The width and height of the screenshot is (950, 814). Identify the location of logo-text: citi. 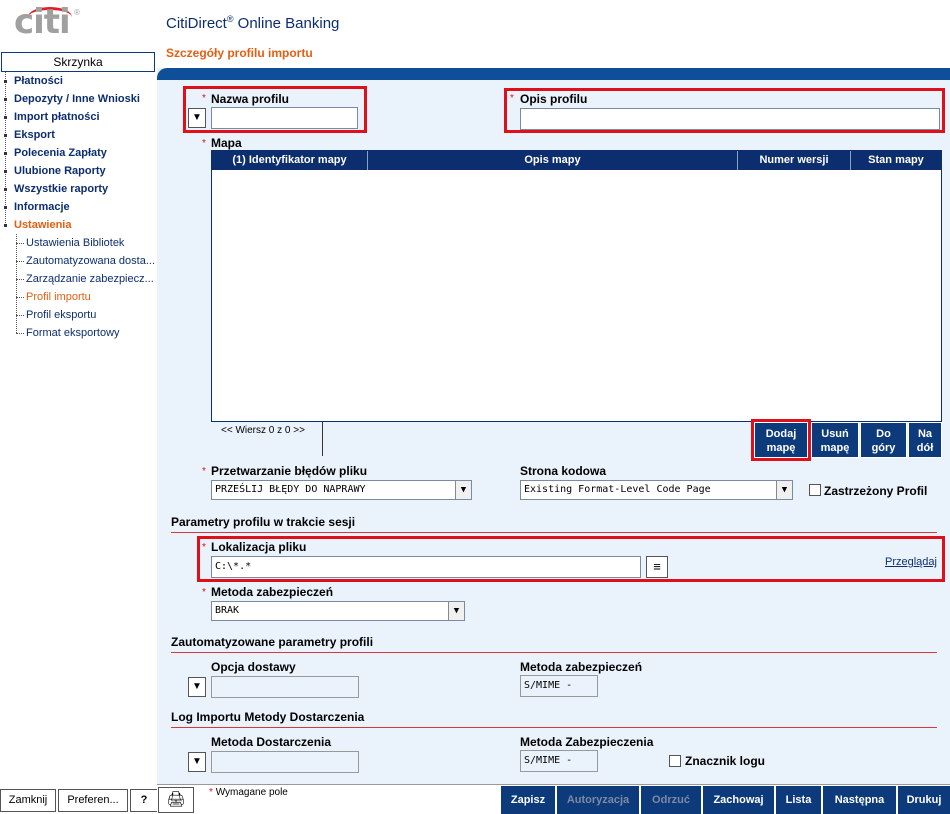
(42, 22).